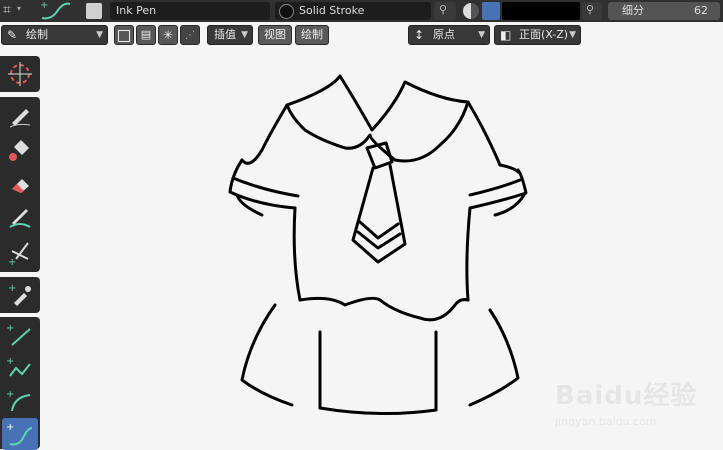 Image resolution: width=723 pixels, height=450 pixels. I want to click on line-icon: +, so click(18, 334).